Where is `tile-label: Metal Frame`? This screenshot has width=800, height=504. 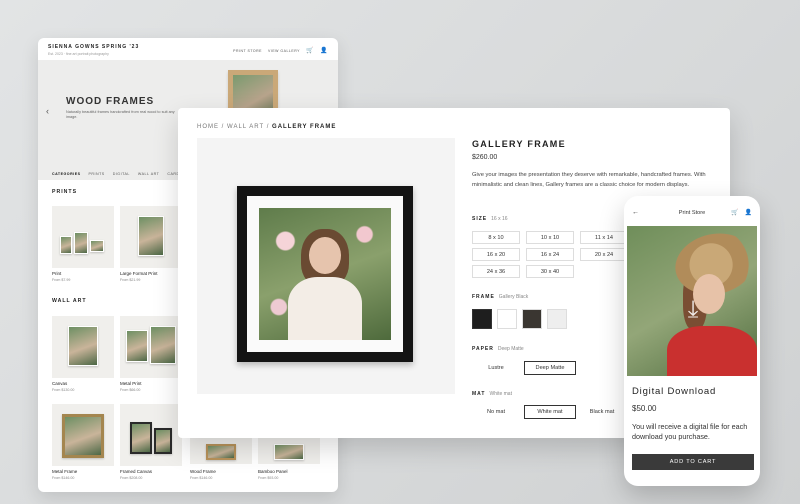
tile-label: Metal Frame is located at coordinates (65, 471).